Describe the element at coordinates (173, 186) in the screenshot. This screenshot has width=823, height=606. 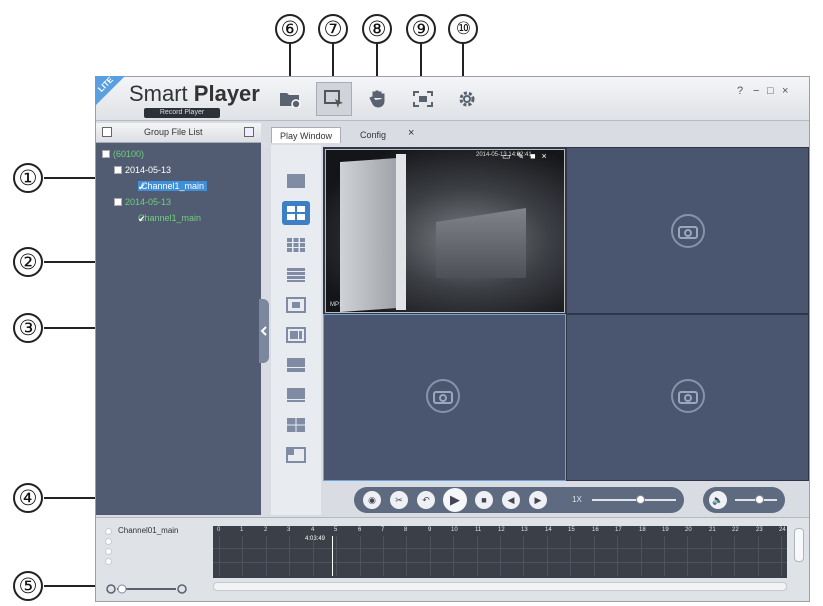
I see `tree-node-channel-selected: ✔ Channel1_main` at that location.